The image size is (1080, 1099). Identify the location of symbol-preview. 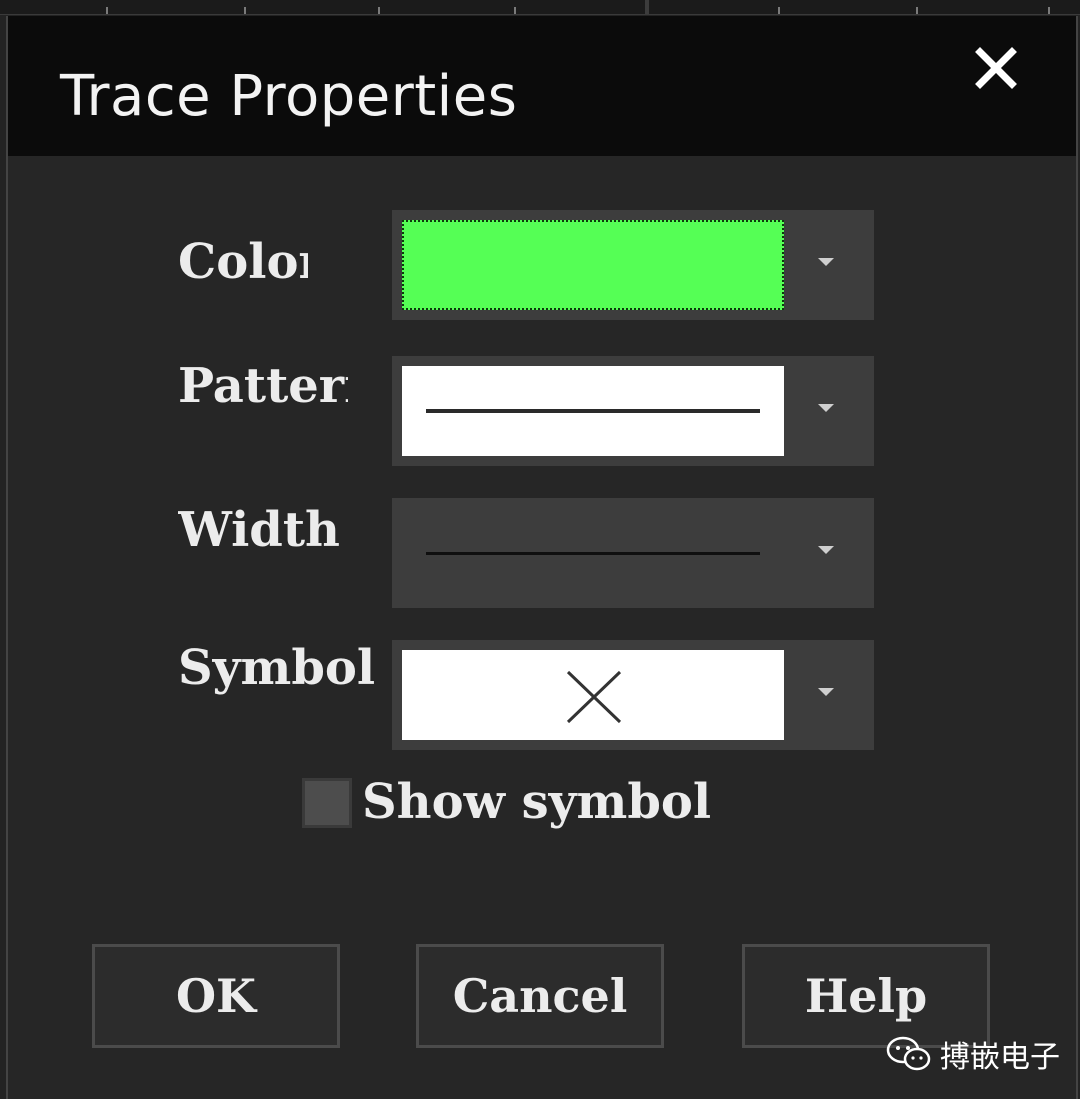
(593, 695).